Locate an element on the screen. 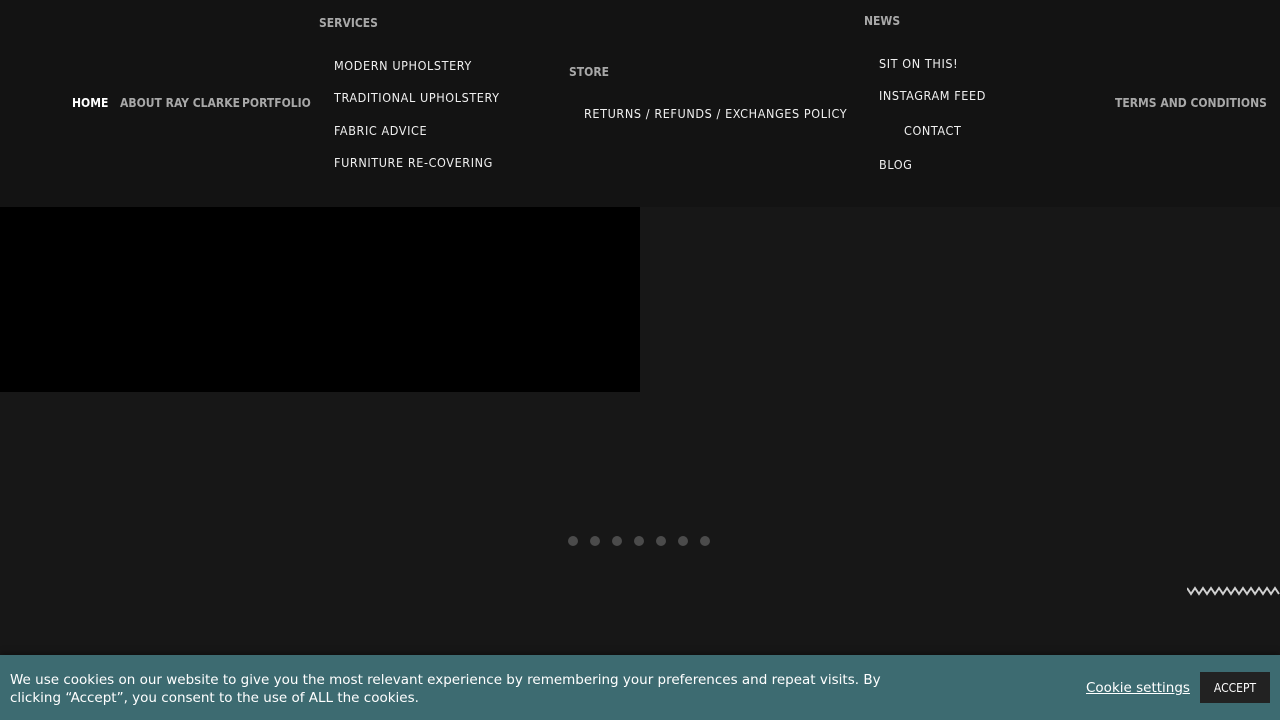 The image size is (1280, 720). nav-portfolio: PORTFOLIO is located at coordinates (276, 103).